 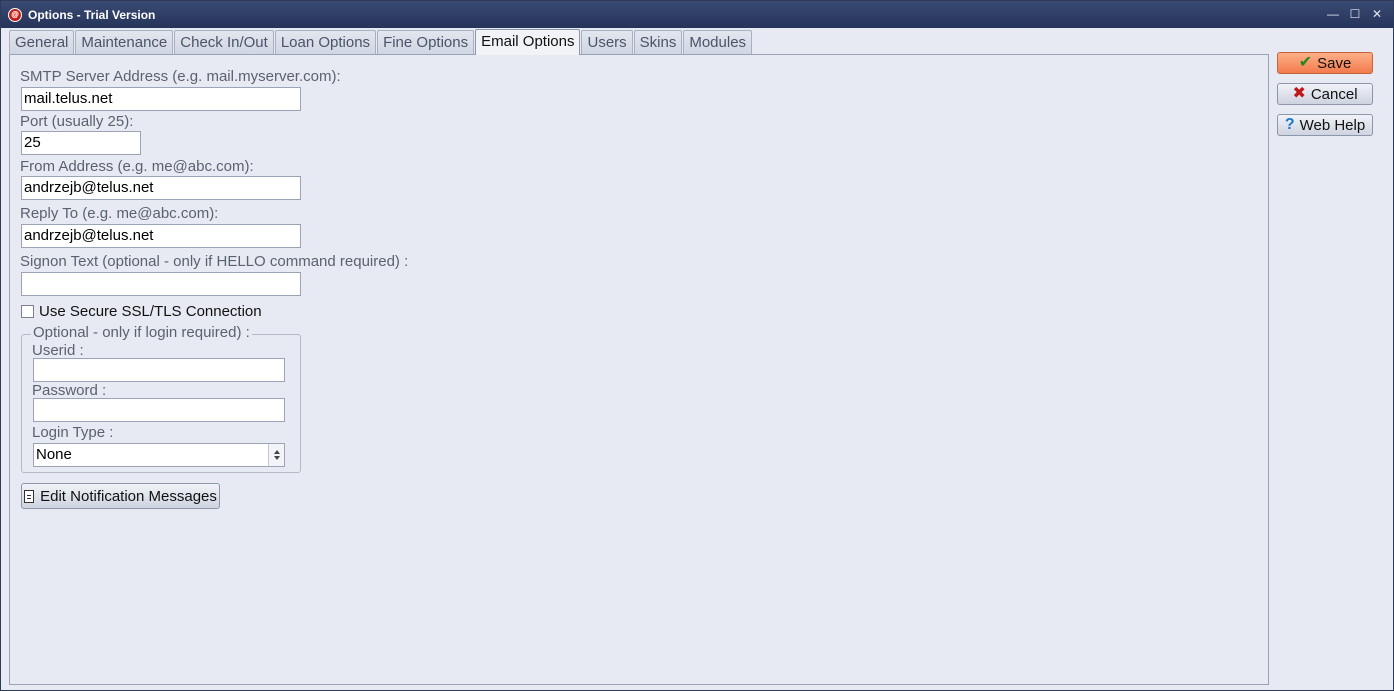 I want to click on password-label: Password :, so click(x=69, y=390).